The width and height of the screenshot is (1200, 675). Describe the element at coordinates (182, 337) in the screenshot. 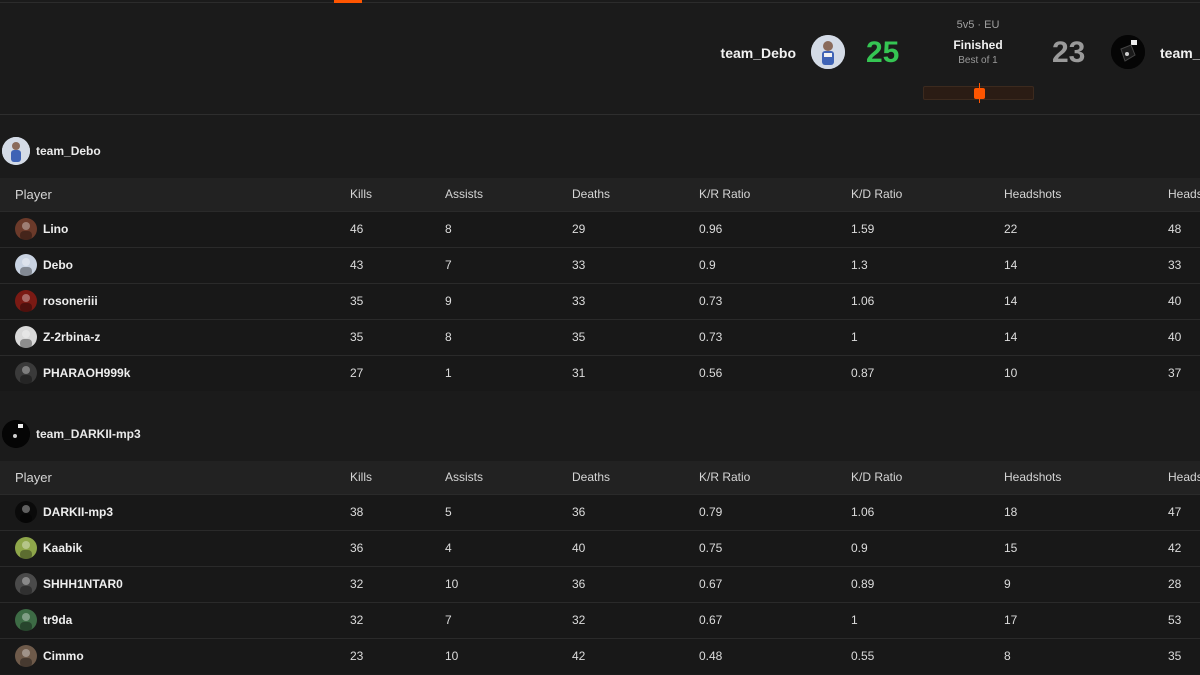

I see `player-info: Z-2rbina-z` at that location.